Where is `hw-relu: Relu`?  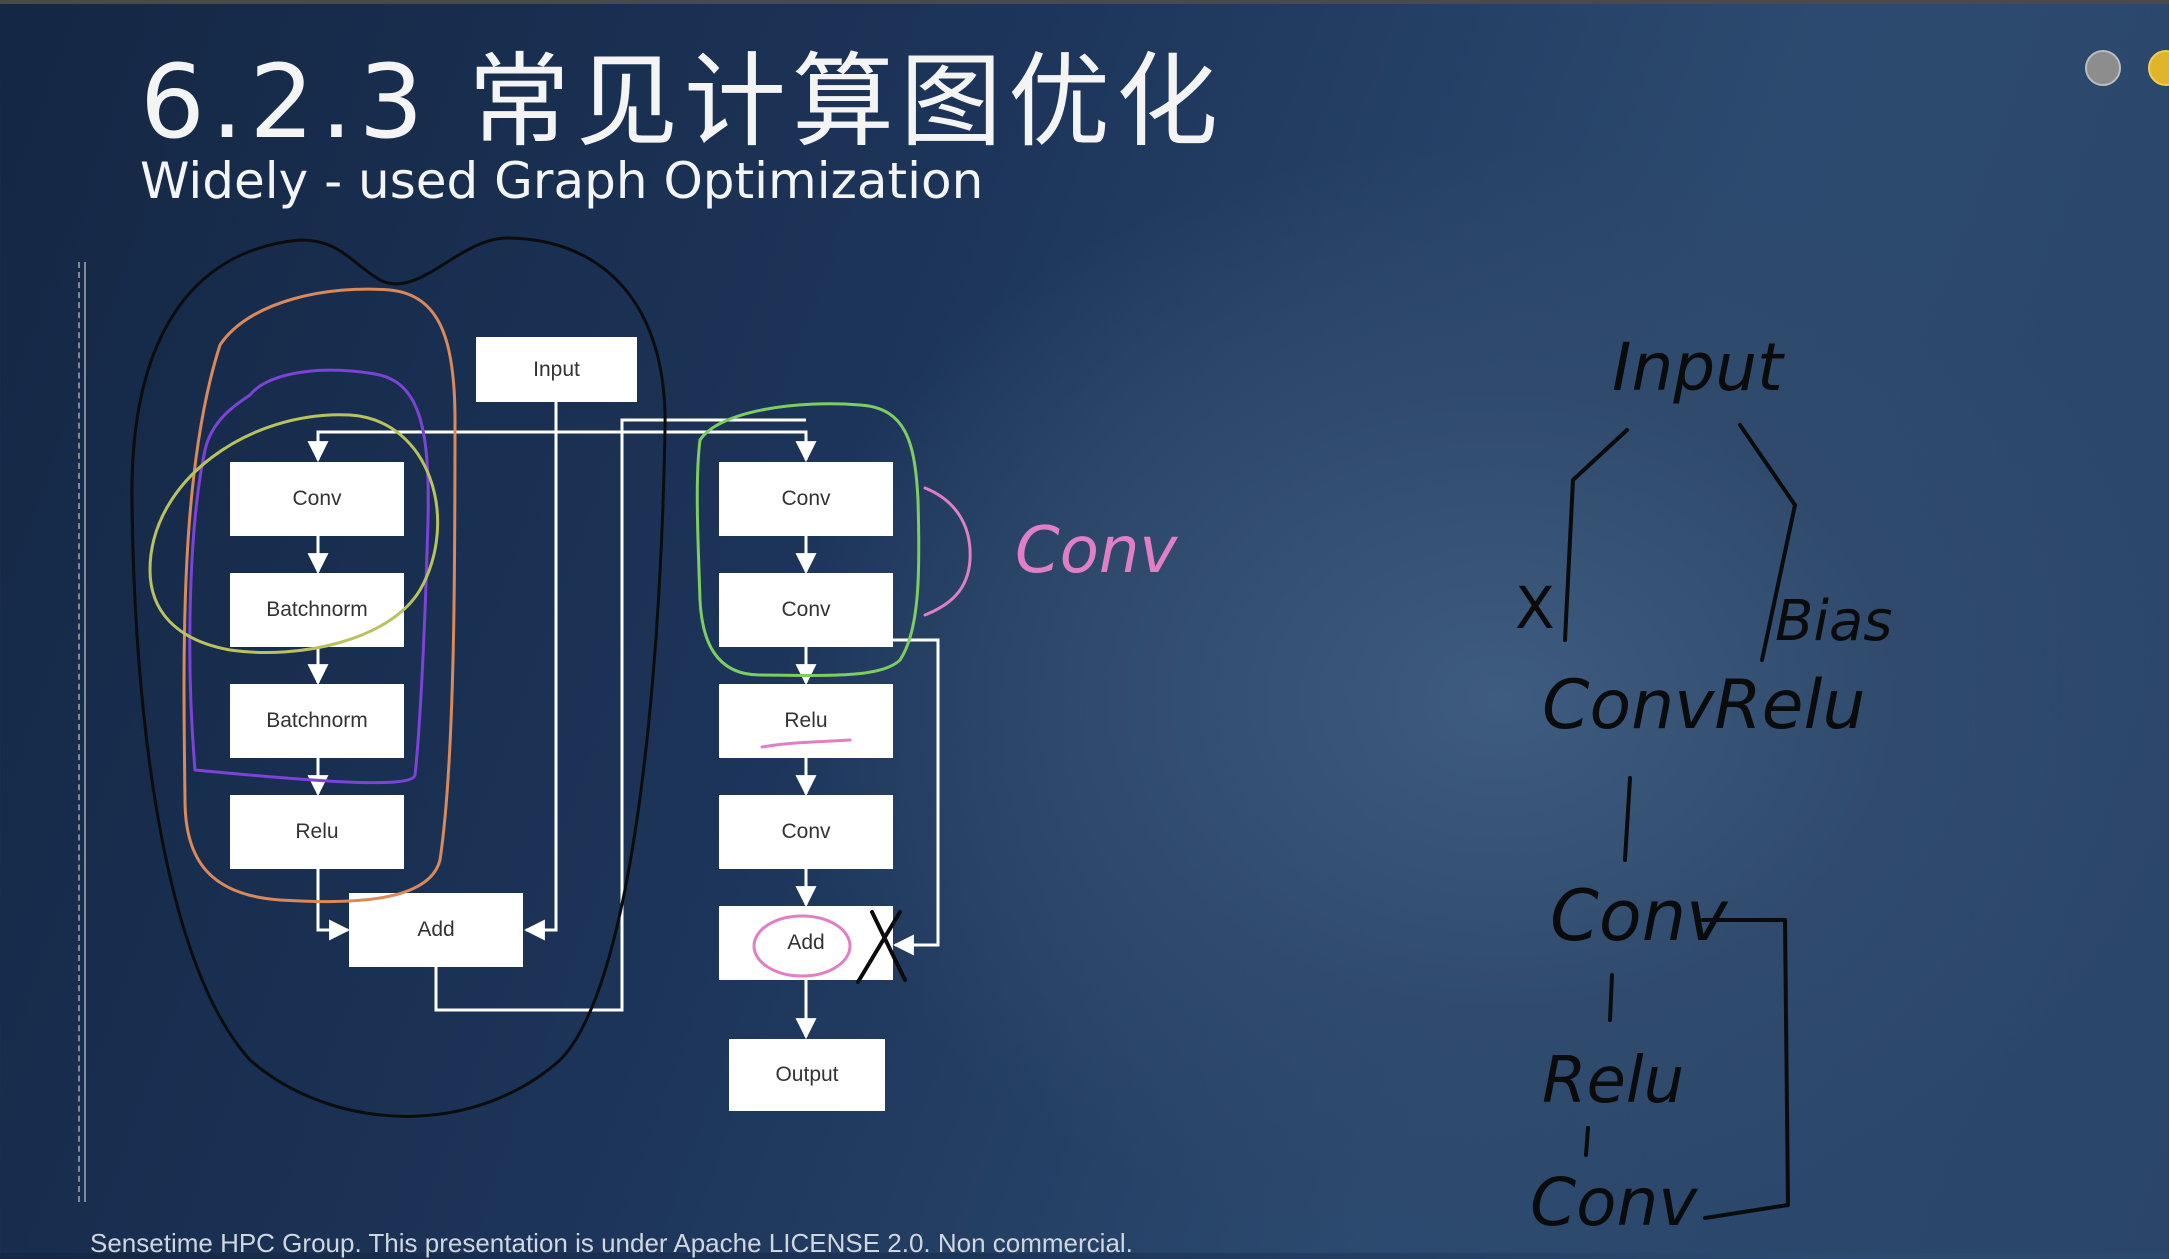 hw-relu: Relu is located at coordinates (1613, 1081).